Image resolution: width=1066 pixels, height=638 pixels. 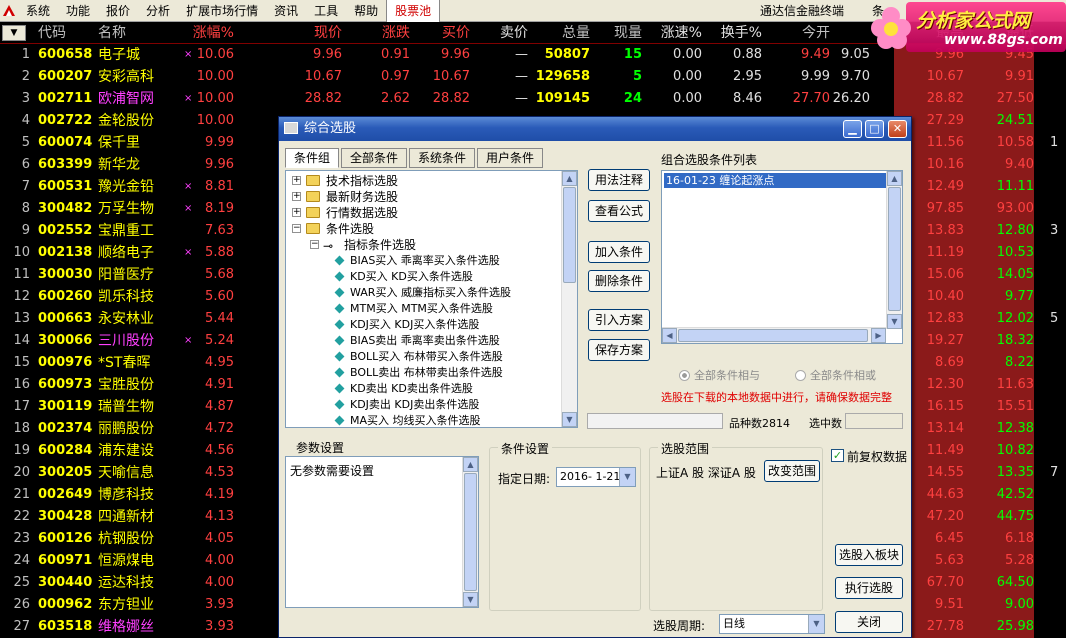 What do you see at coordinates (897, 129) in the screenshot?
I see `close-window-button: ✕` at bounding box center [897, 129].